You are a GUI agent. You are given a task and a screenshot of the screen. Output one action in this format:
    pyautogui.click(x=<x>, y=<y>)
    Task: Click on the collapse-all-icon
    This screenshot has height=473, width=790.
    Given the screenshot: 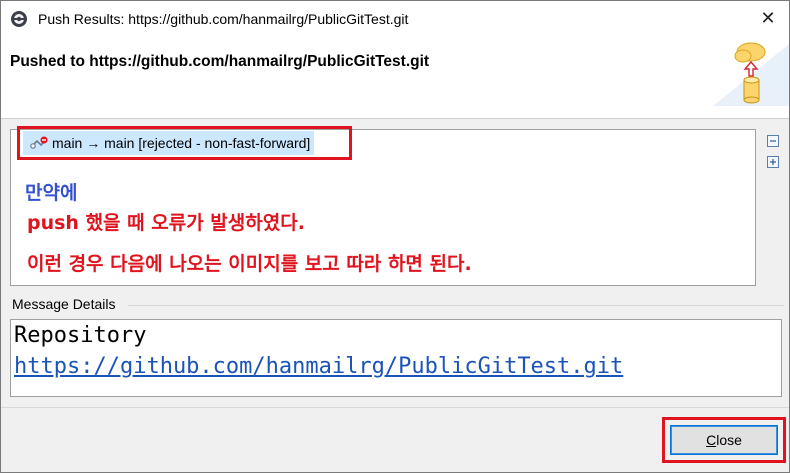 What is the action you would take?
    pyautogui.click(x=773, y=141)
    